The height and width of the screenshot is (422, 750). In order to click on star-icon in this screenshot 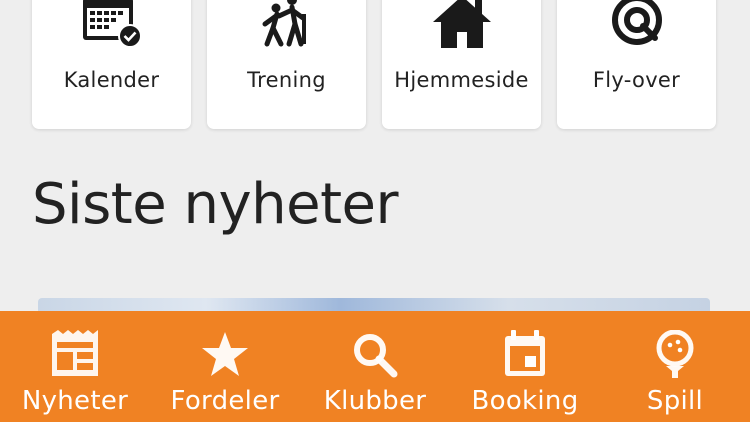, I will do `click(225, 354)`.